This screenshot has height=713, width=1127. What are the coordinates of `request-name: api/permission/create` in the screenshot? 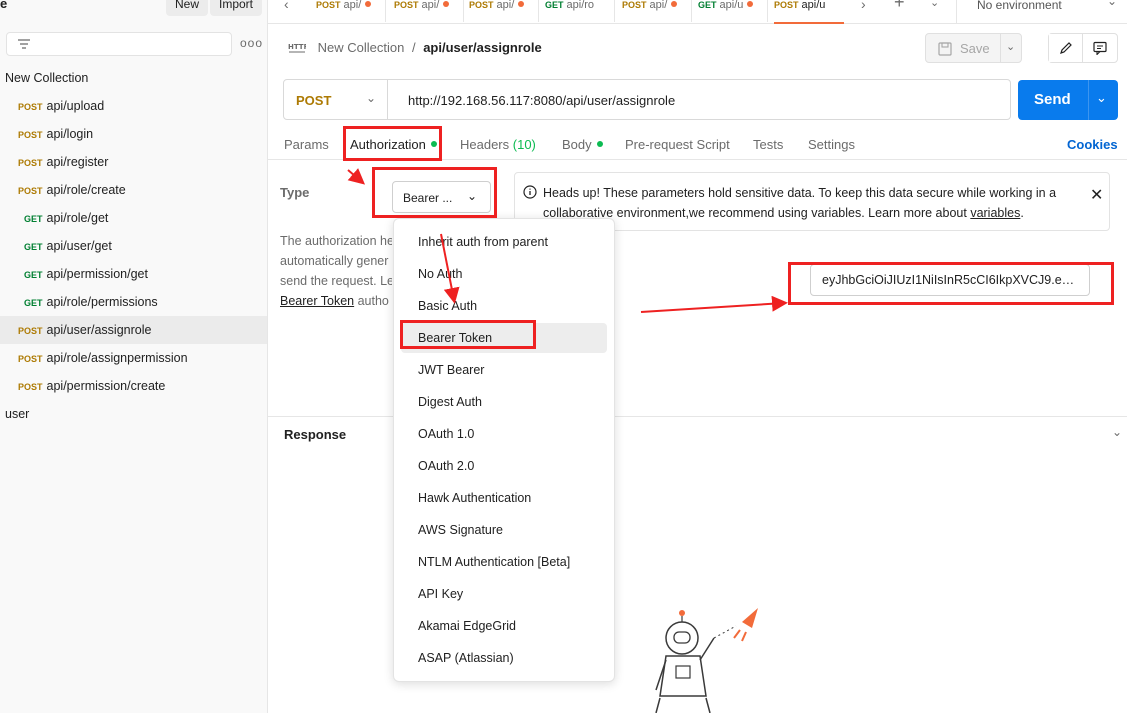 It's located at (106, 386).